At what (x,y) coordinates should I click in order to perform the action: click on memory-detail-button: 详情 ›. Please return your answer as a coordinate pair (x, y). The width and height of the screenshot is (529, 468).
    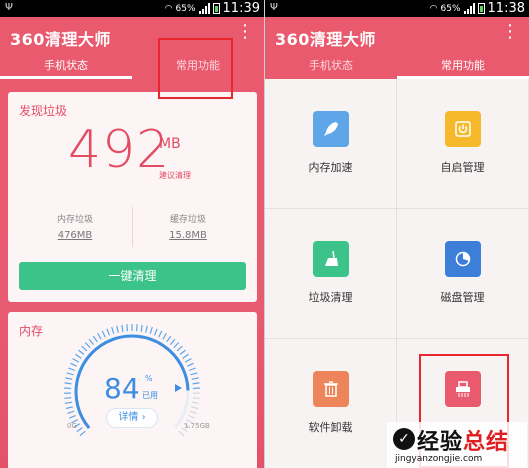
    Looking at the image, I should click on (132, 418).